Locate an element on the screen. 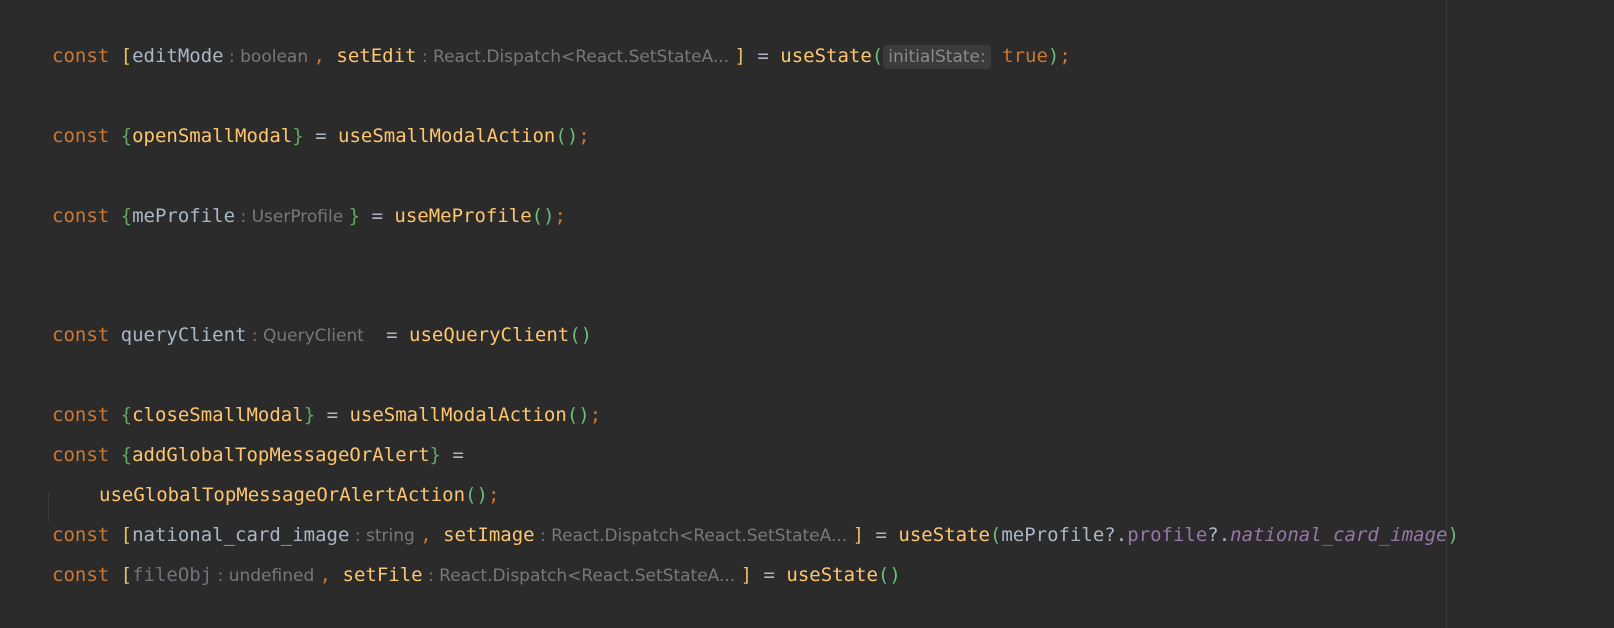  indent-guide is located at coordinates (48, 507).